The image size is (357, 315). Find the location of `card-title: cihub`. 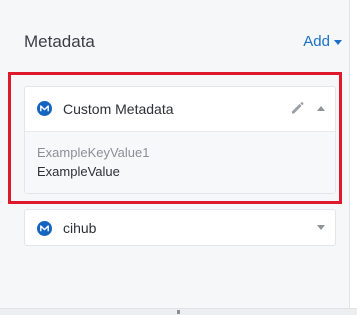

card-title: cihub is located at coordinates (80, 228).